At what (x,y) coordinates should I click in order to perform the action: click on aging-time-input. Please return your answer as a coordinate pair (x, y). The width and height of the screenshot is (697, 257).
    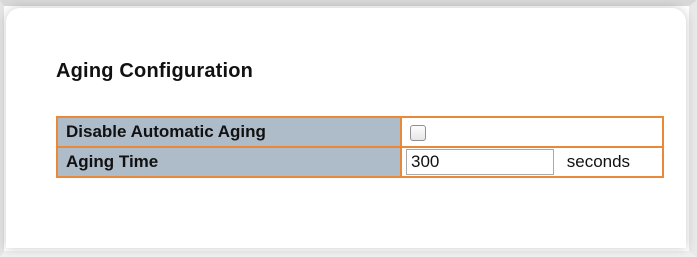
    Looking at the image, I should click on (480, 162).